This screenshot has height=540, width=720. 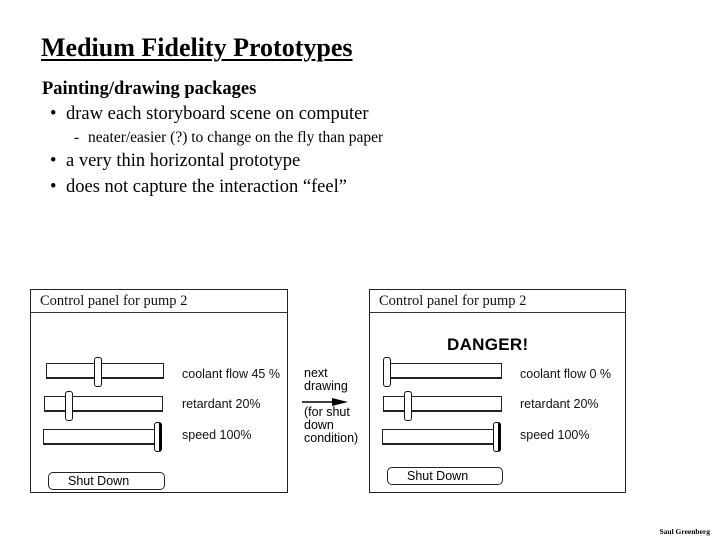 What do you see at coordinates (217, 114) in the screenshot?
I see `bullet-text: draw each storyboard scene on computer` at bounding box center [217, 114].